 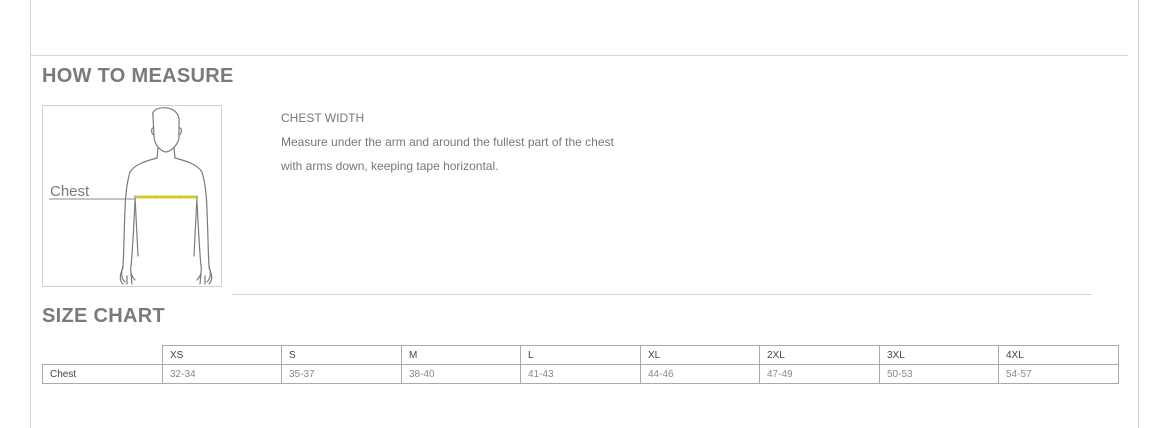 What do you see at coordinates (341, 374) in the screenshot?
I see `value-cell: 35-37` at bounding box center [341, 374].